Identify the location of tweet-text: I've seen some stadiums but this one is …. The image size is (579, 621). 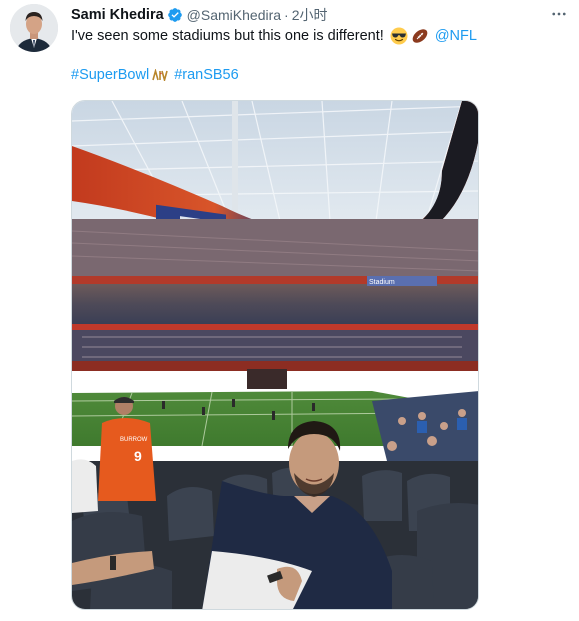
(274, 36).